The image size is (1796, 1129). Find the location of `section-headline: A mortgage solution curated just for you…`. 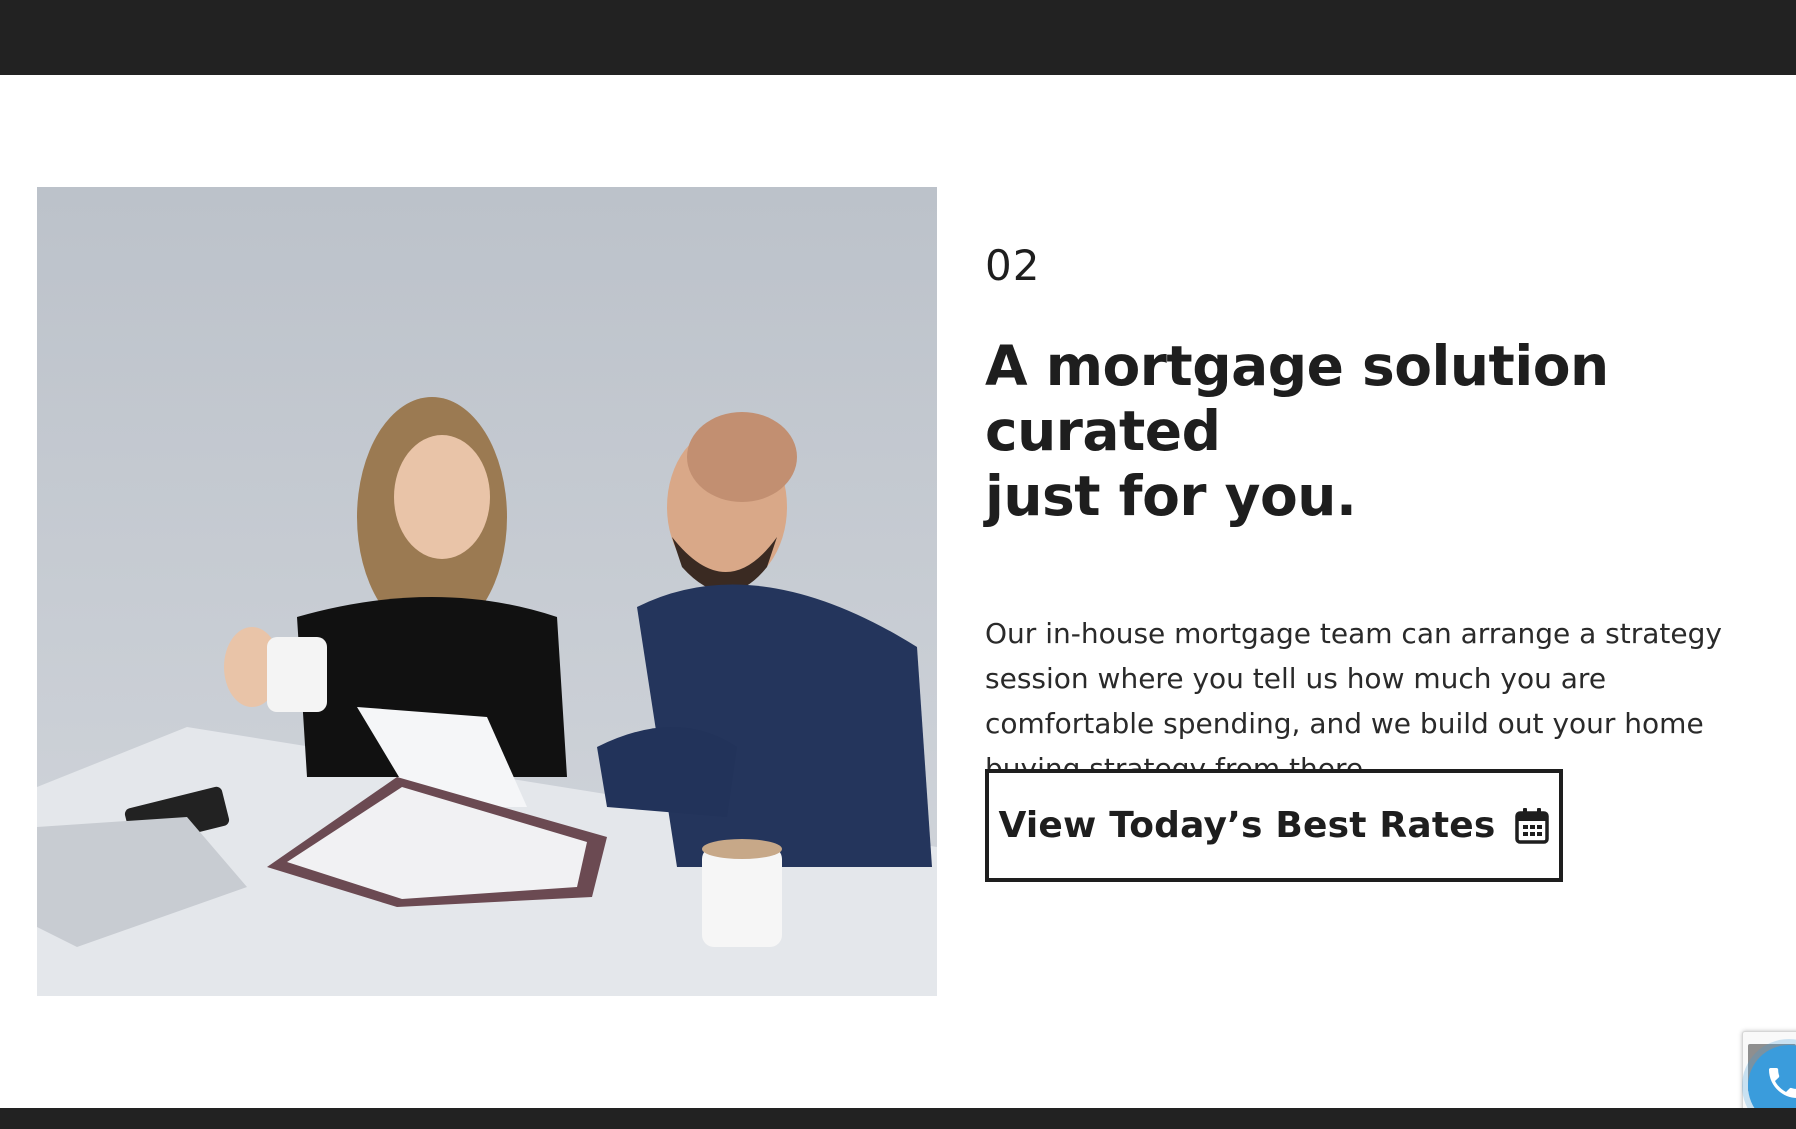

section-headline: A mortgage solution curated just for you… is located at coordinates (1365, 431).